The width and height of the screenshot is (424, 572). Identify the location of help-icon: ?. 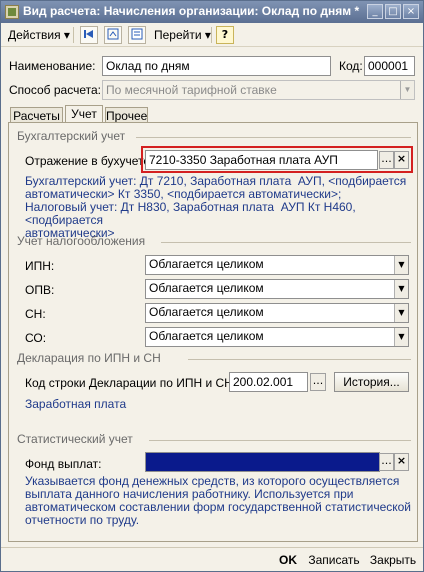
(225, 35).